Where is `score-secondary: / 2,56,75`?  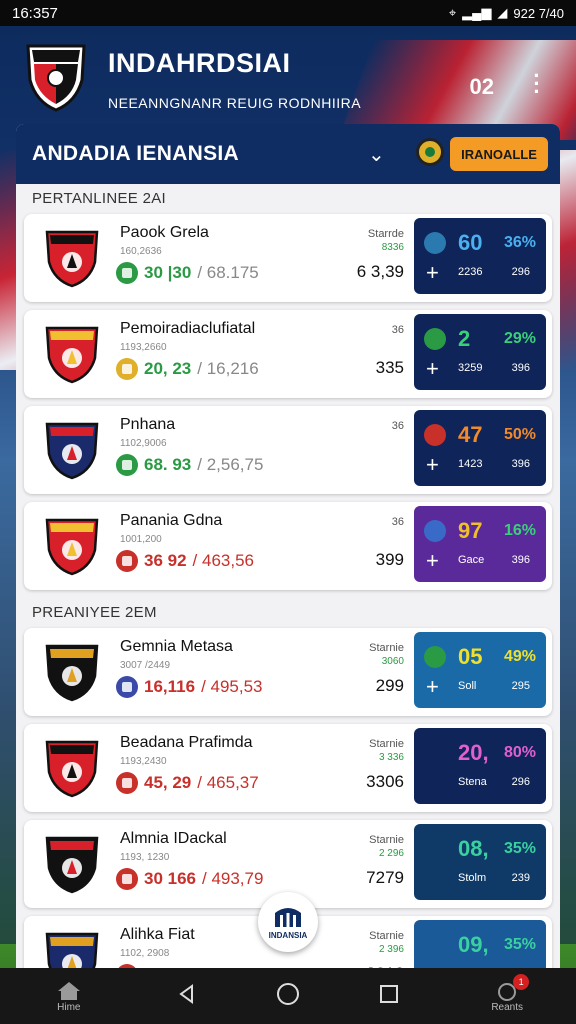 score-secondary: / 2,56,75 is located at coordinates (230, 464).